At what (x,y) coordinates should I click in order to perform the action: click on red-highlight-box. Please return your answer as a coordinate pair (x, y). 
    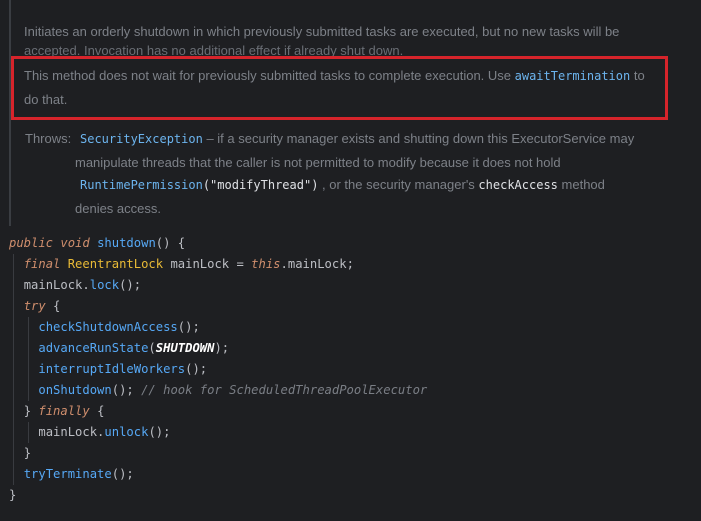
    Looking at the image, I should click on (339, 88).